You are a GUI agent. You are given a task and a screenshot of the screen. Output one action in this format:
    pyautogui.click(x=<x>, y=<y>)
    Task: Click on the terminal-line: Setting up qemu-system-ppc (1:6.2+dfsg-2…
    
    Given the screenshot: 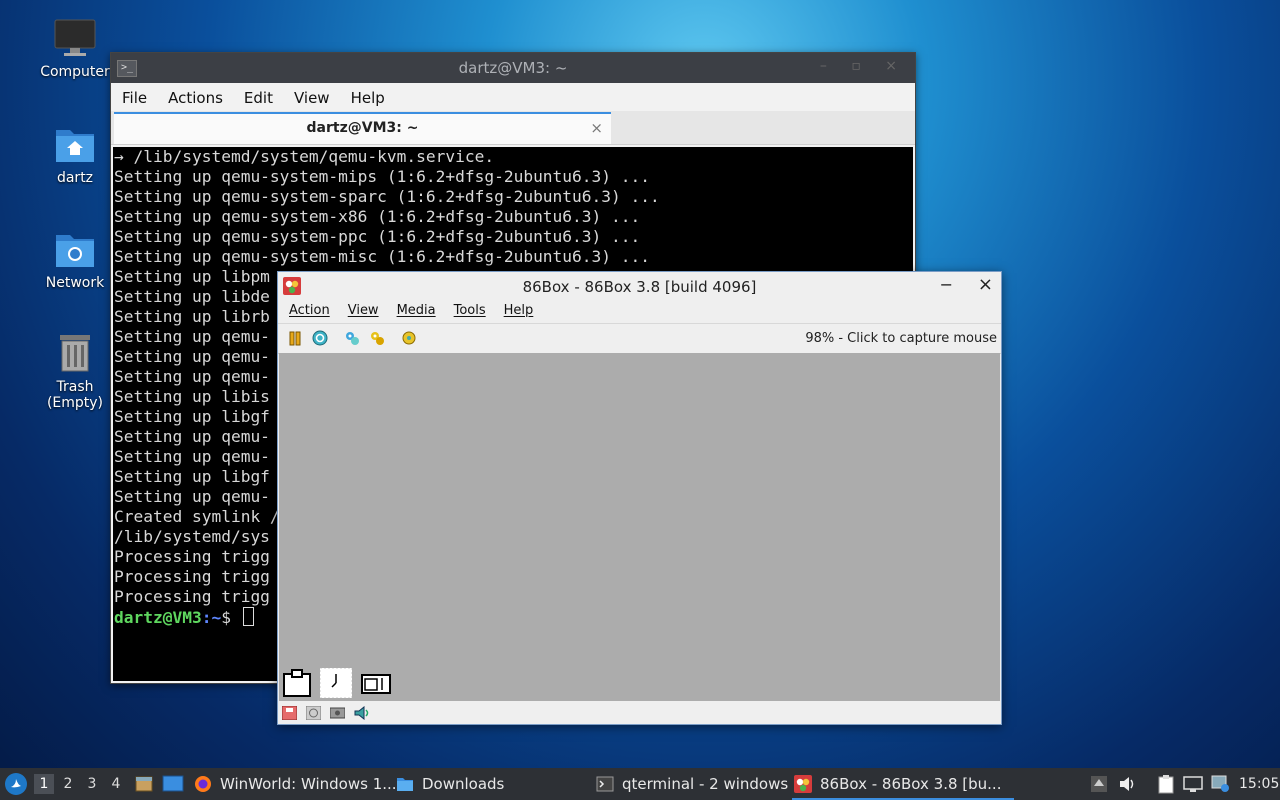 What is the action you would take?
    pyautogui.click(x=377, y=236)
    